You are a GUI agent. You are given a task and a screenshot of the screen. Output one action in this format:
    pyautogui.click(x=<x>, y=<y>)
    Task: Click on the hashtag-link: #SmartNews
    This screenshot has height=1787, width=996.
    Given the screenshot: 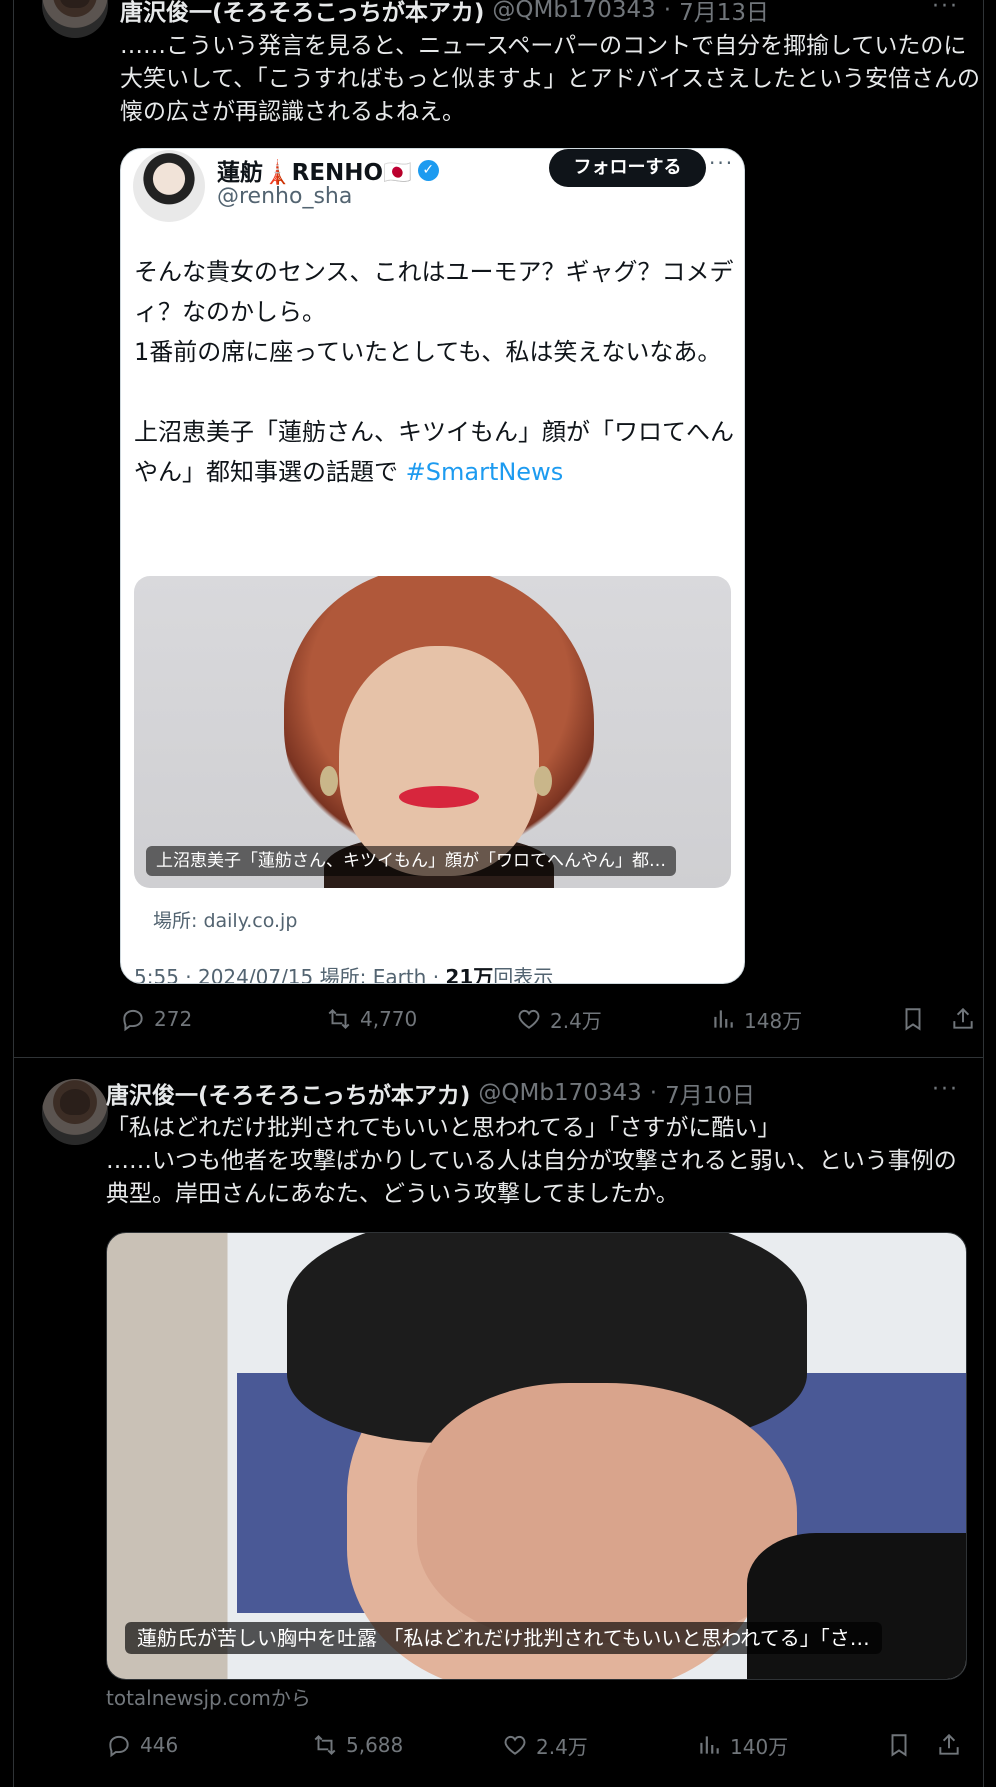 What is the action you would take?
    pyautogui.click(x=485, y=472)
    